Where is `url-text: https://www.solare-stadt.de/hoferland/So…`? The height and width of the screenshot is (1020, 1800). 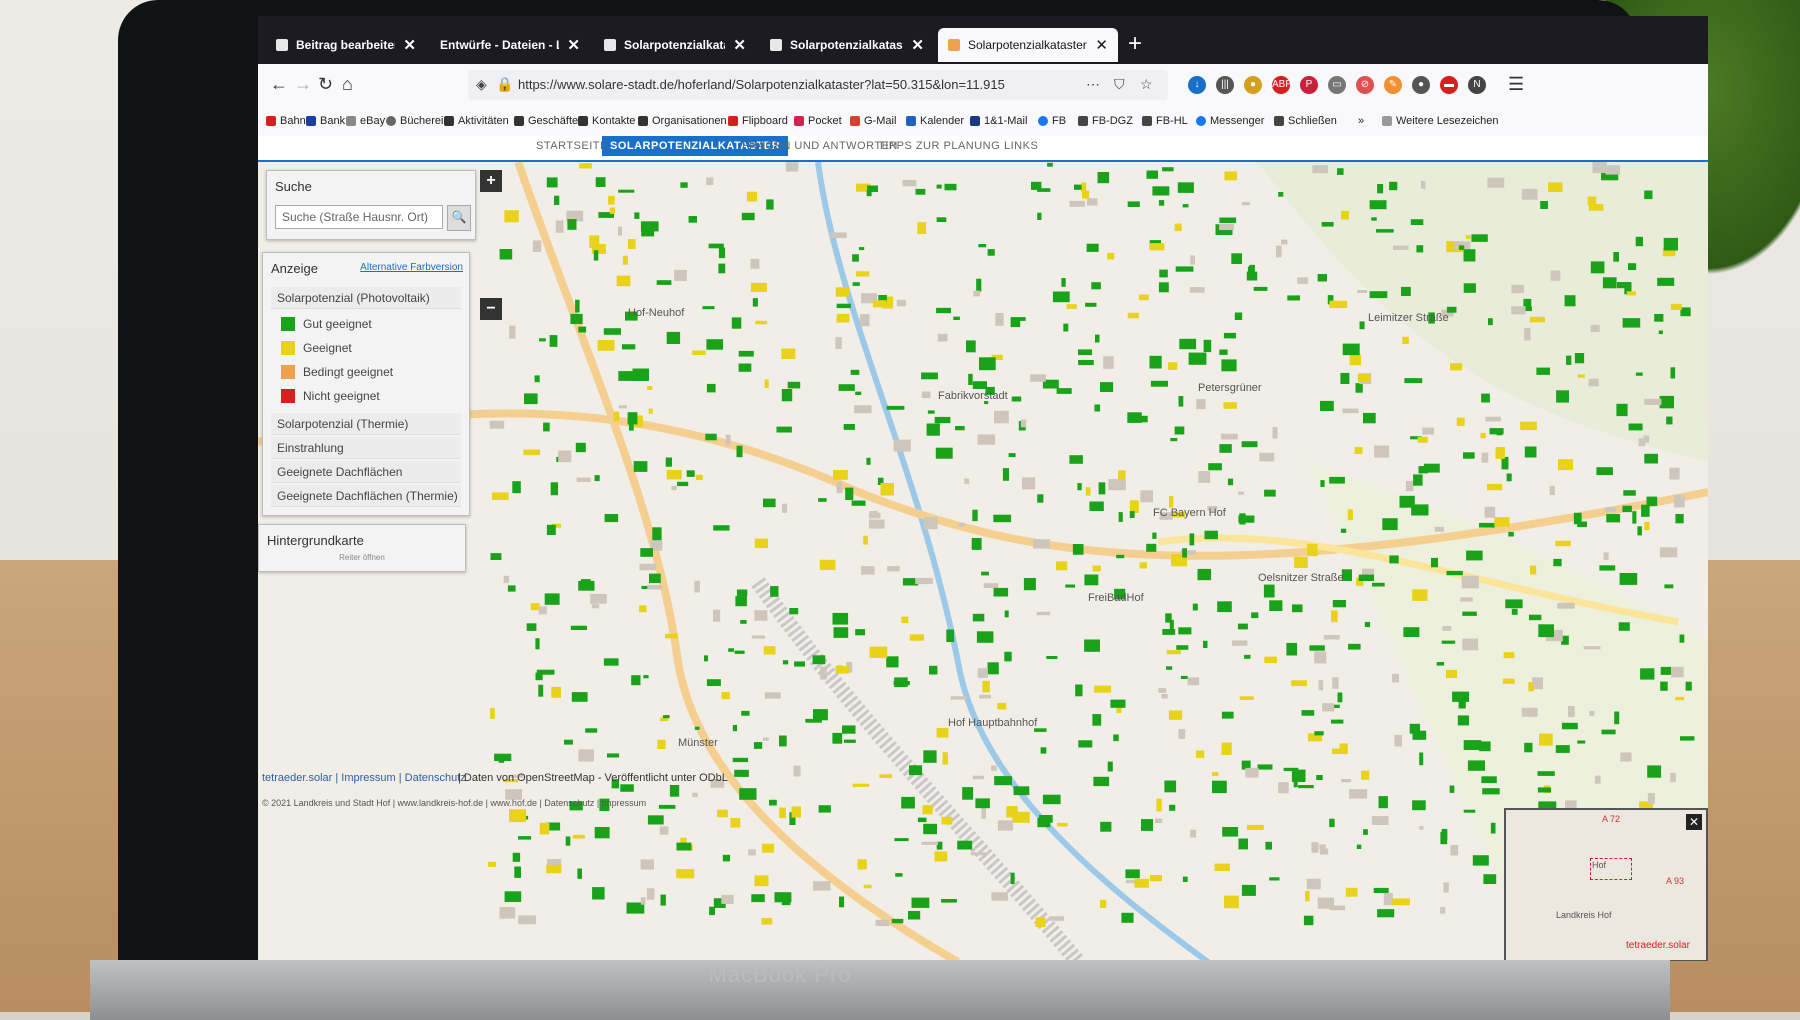 url-text: https://www.solare-stadt.de/hoferland/So… is located at coordinates (761, 84).